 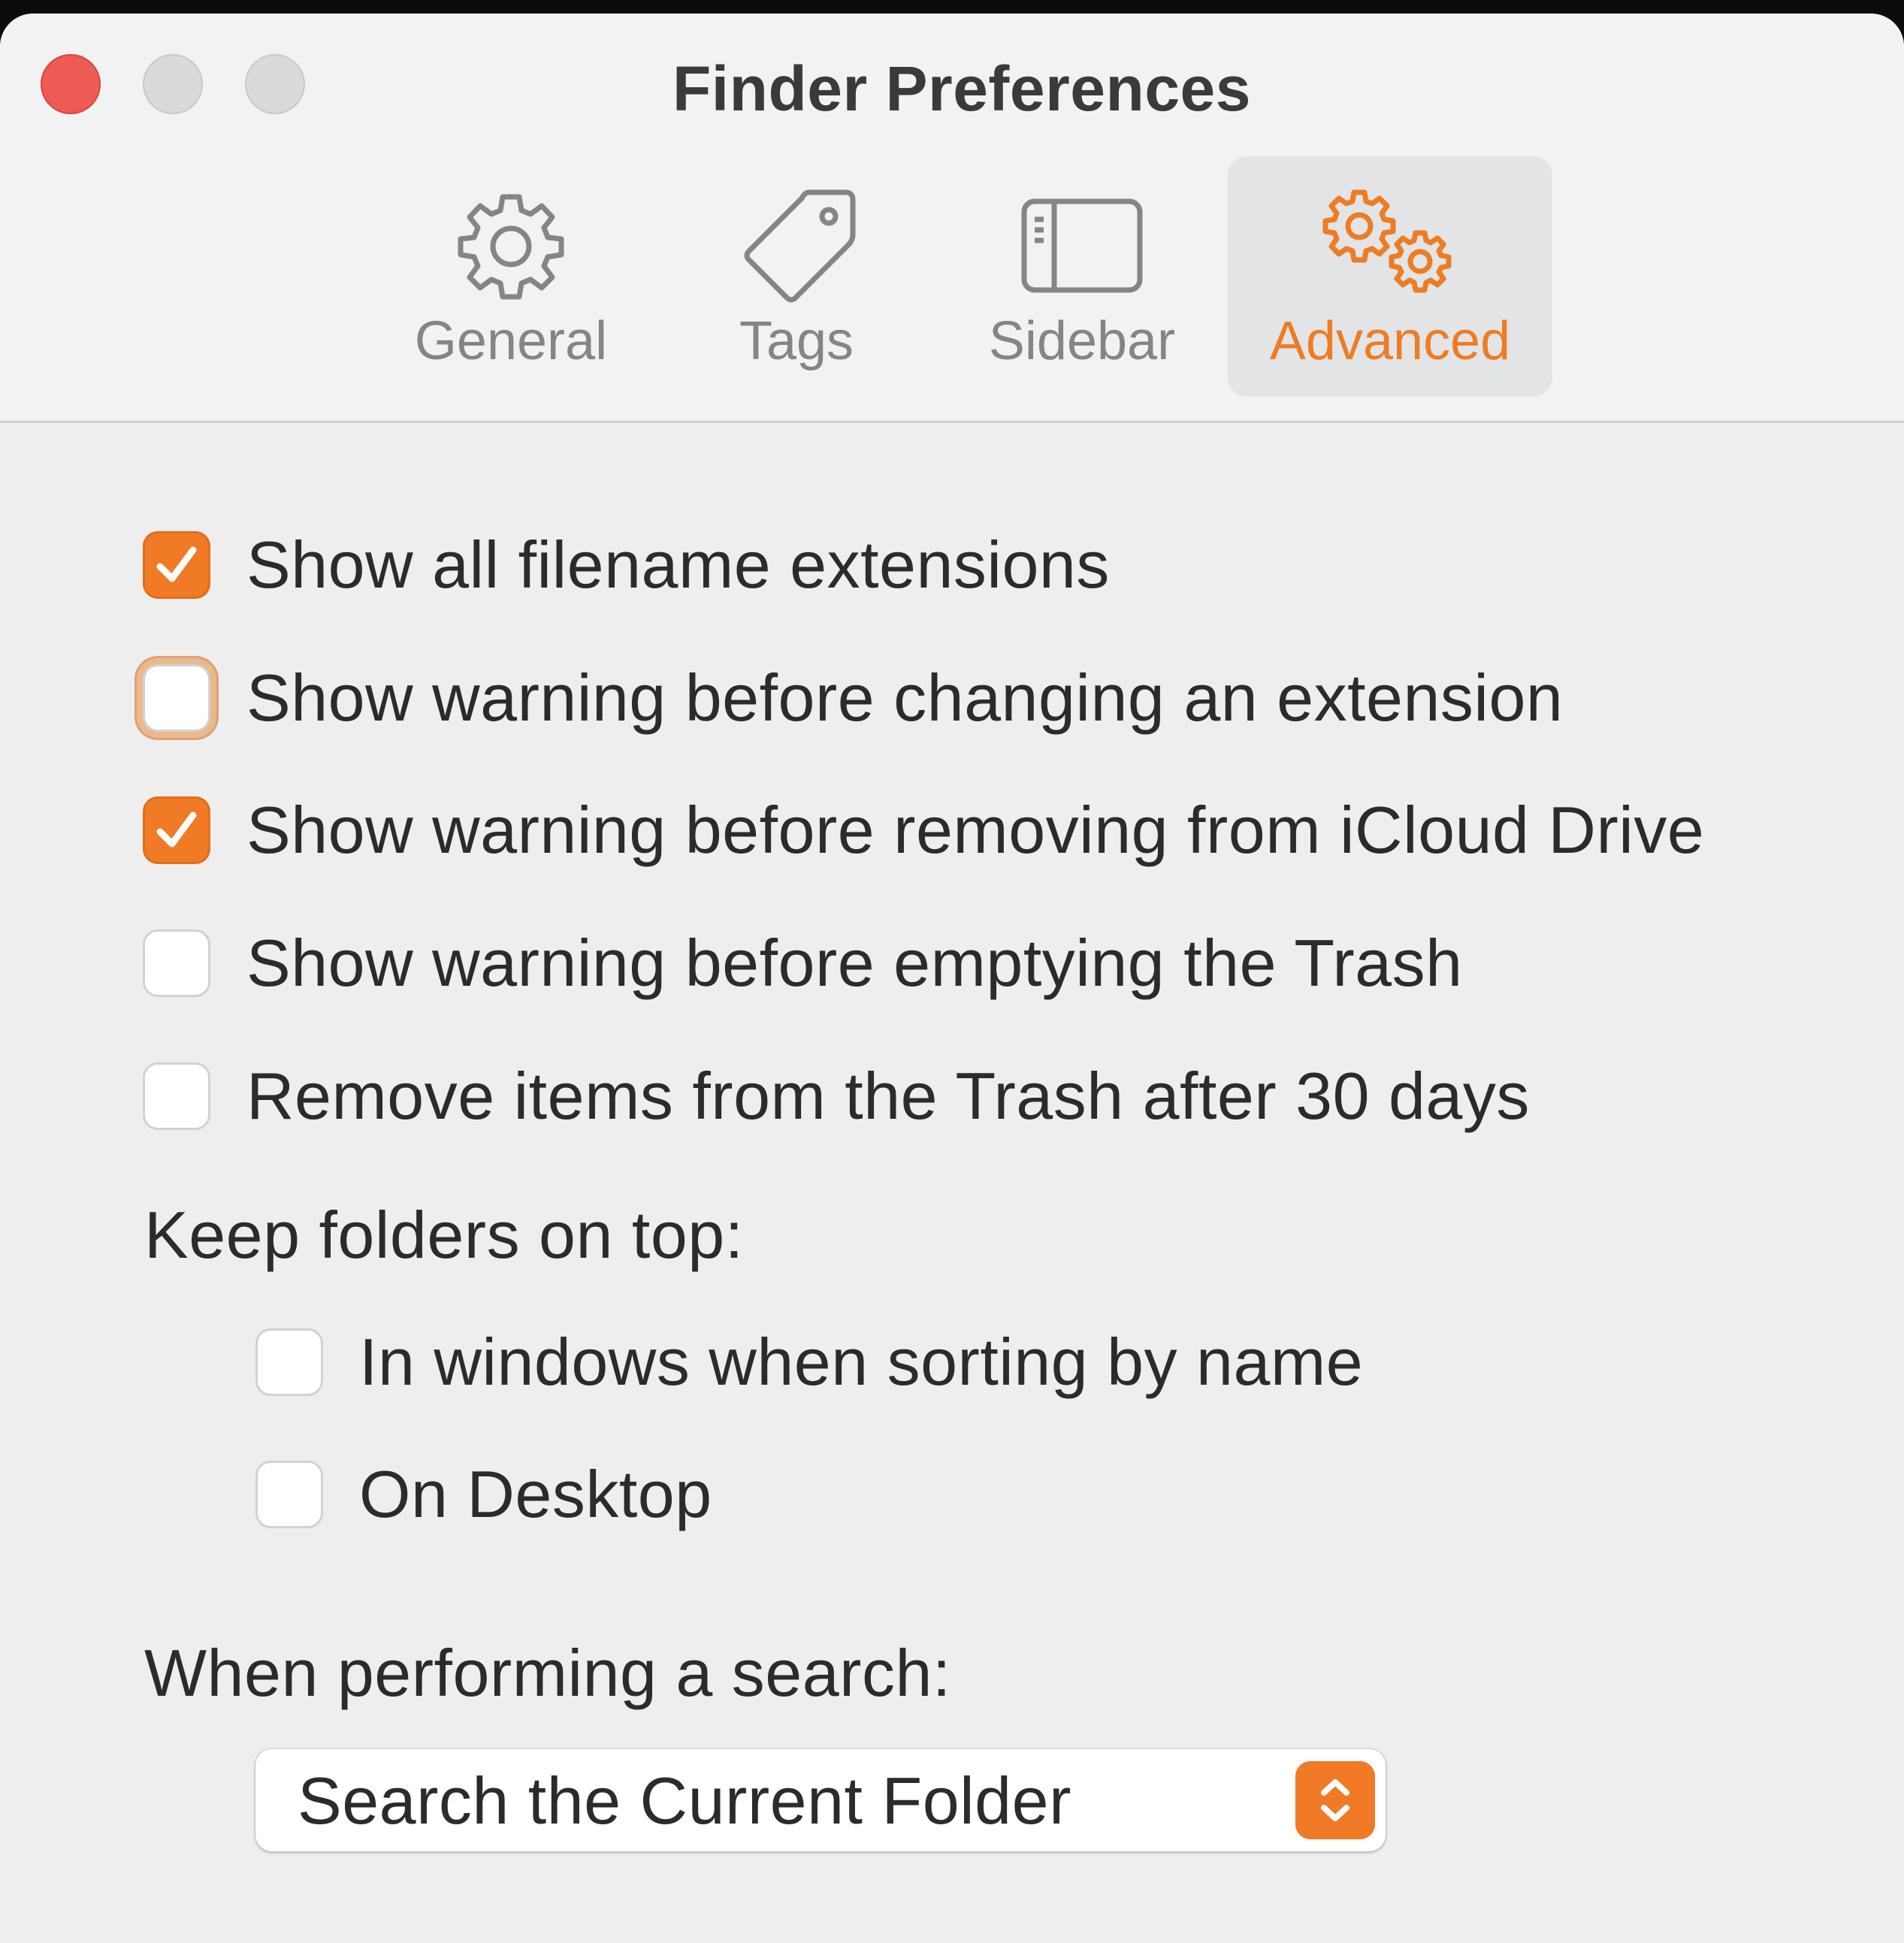 I want to click on remove-trash-30-days-checkbox, so click(x=176, y=1096).